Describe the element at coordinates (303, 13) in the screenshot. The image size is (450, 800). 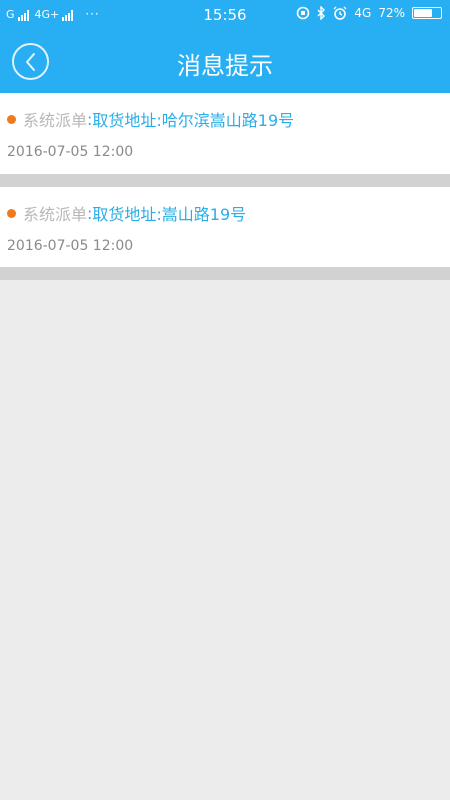
I see `rotation-lock-icon` at that location.